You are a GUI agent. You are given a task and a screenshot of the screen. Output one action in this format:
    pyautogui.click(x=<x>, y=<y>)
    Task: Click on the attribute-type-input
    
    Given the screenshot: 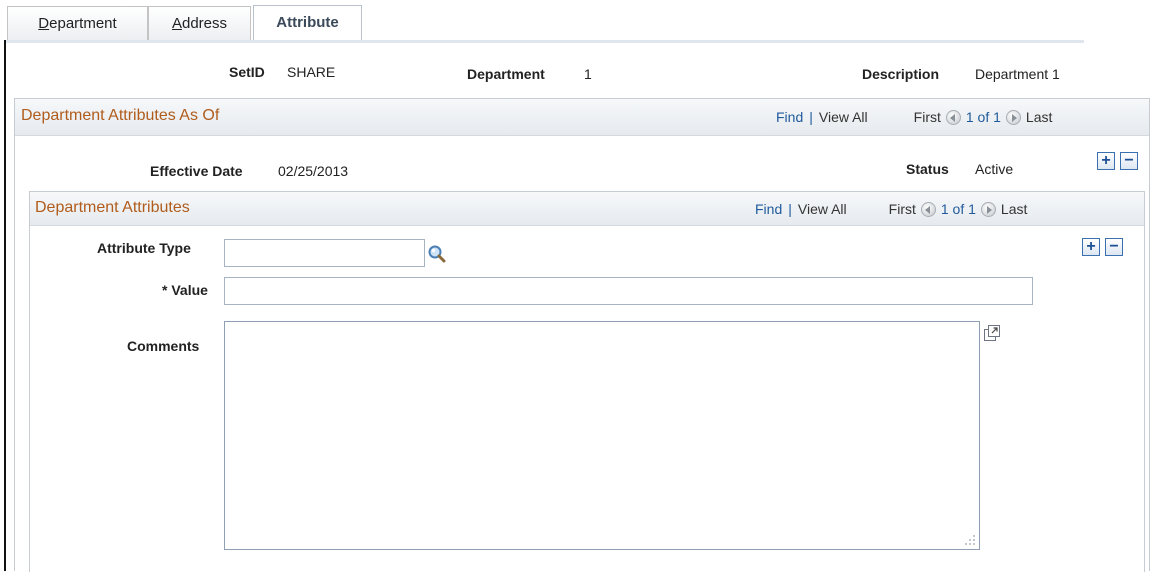 What is the action you would take?
    pyautogui.click(x=324, y=253)
    